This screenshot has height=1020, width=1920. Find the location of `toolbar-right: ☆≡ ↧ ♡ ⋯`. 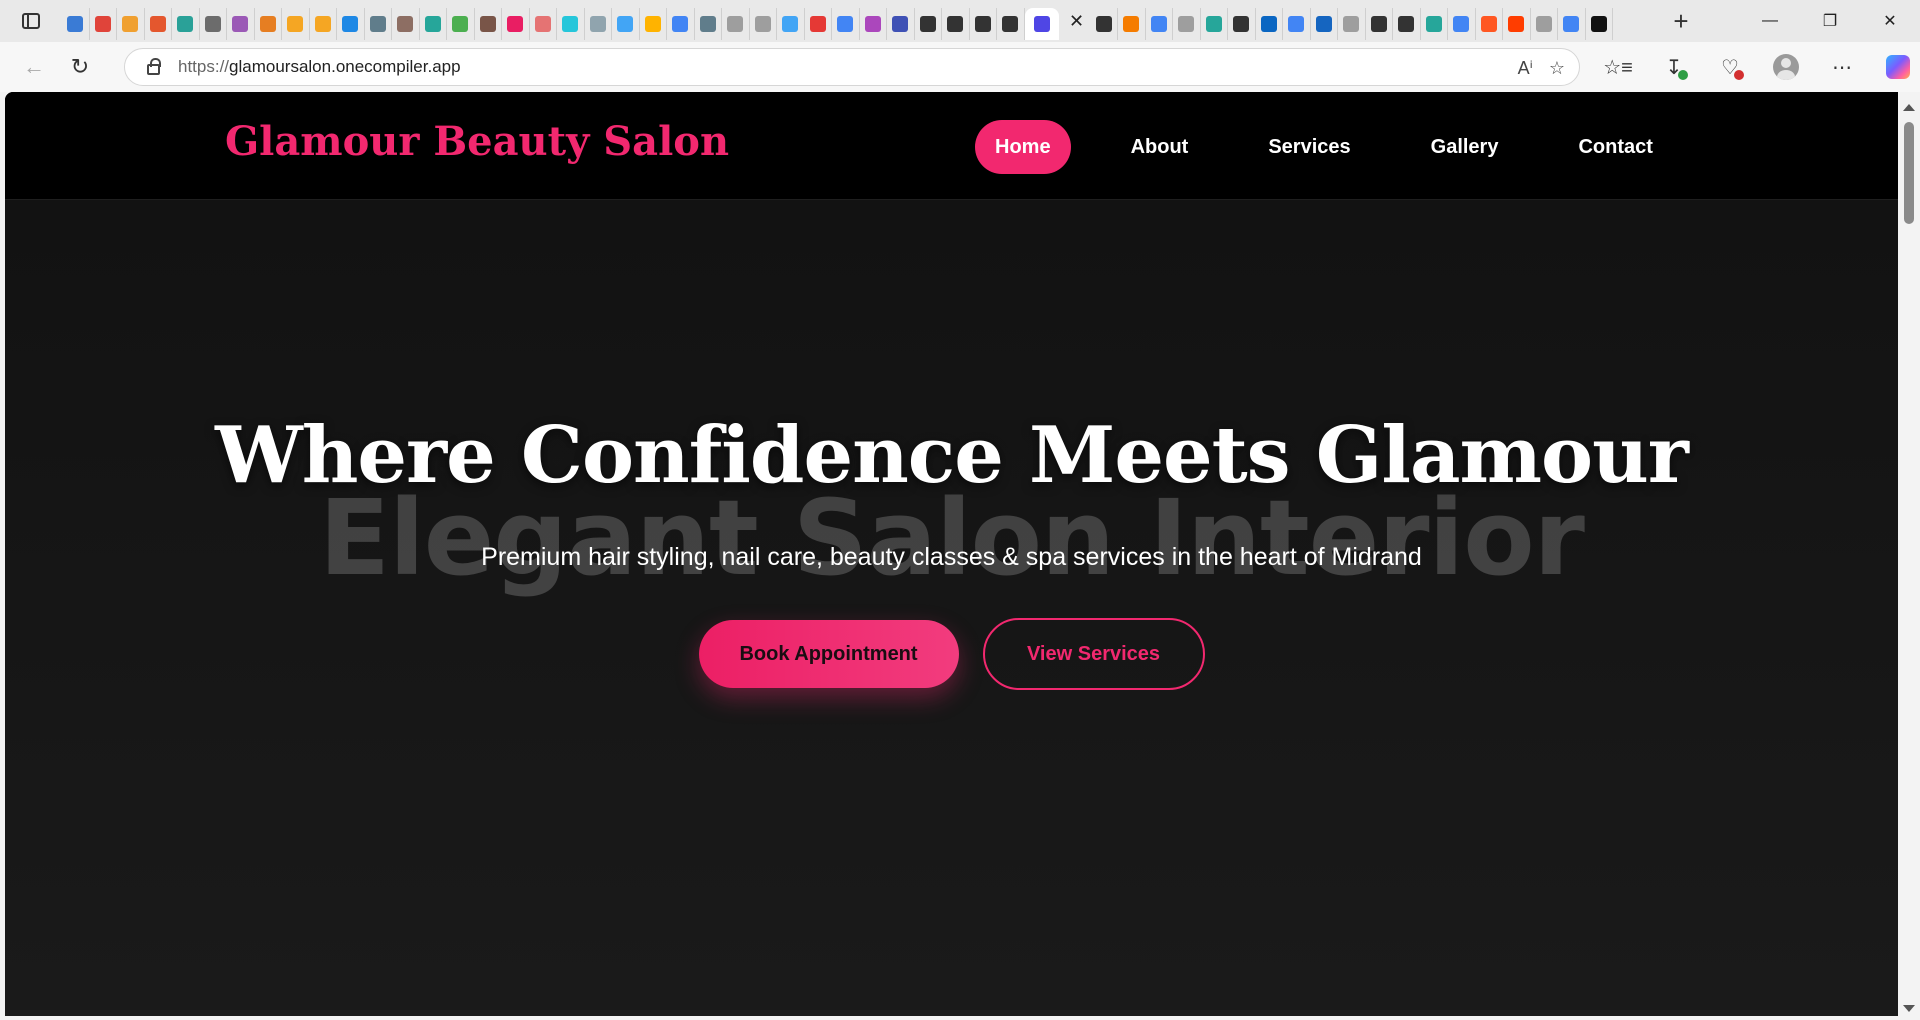

toolbar-right: ☆≡ ↧ ♡ ⋯ is located at coordinates (1755, 67).